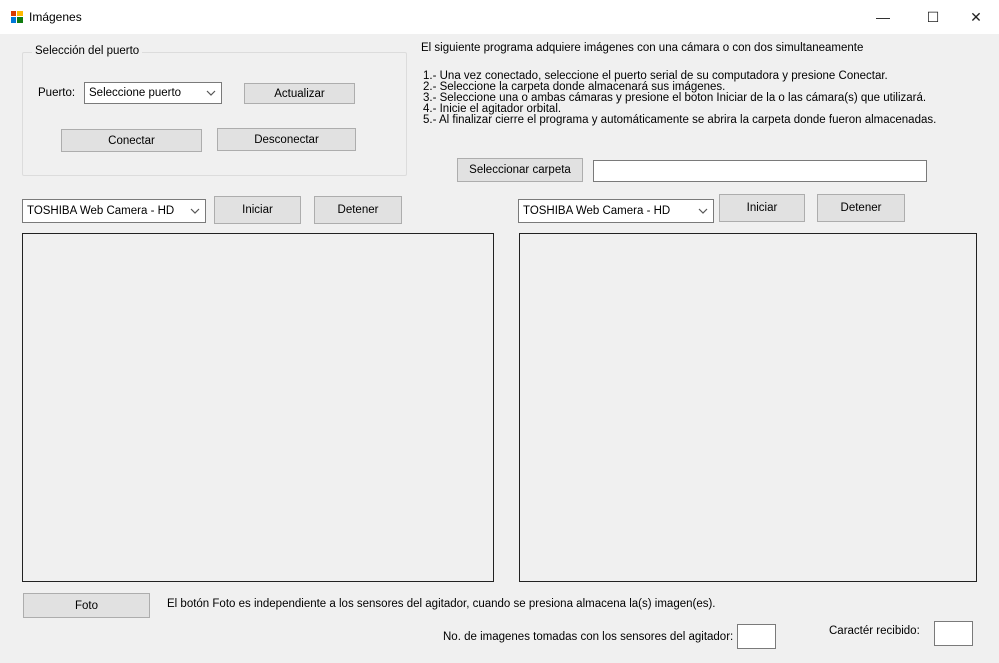  Describe the element at coordinates (214, 114) in the screenshot. I see `port-selection-group` at that location.